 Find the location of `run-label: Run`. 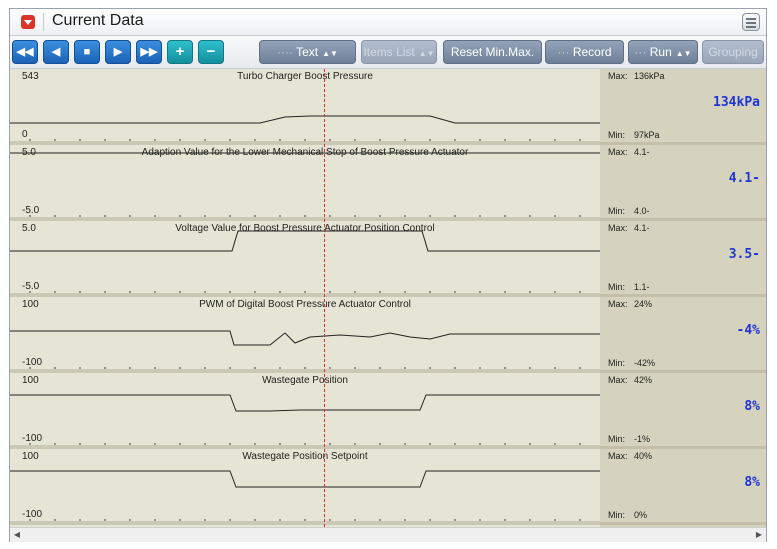

run-label: Run is located at coordinates (660, 52).